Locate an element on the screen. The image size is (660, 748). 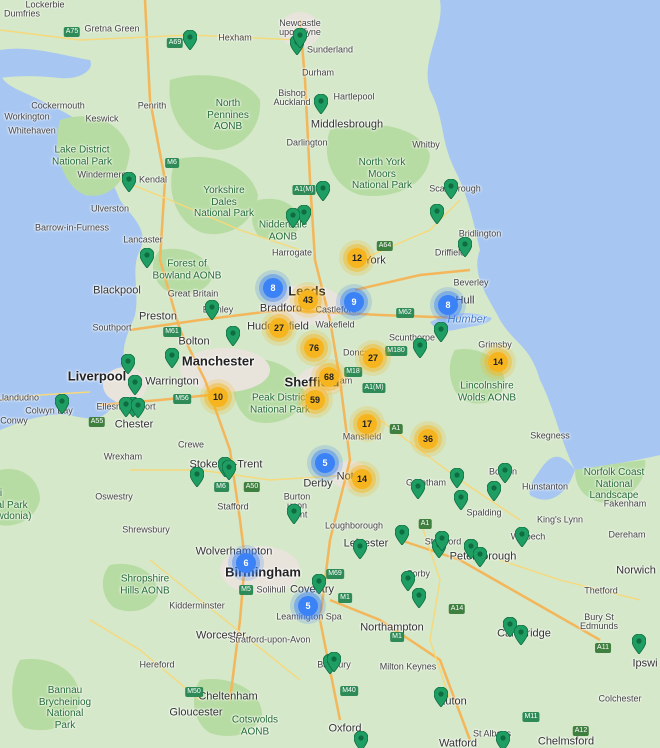
place-bradford: Bradford is located at coordinates (281, 308).